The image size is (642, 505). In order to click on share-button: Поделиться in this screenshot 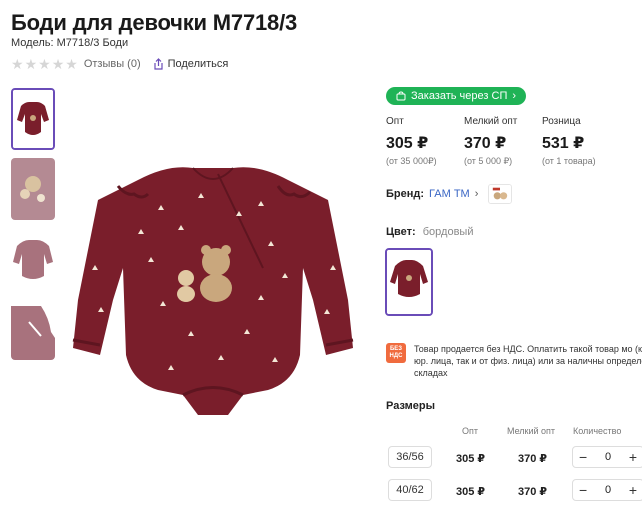, I will do `click(191, 64)`.